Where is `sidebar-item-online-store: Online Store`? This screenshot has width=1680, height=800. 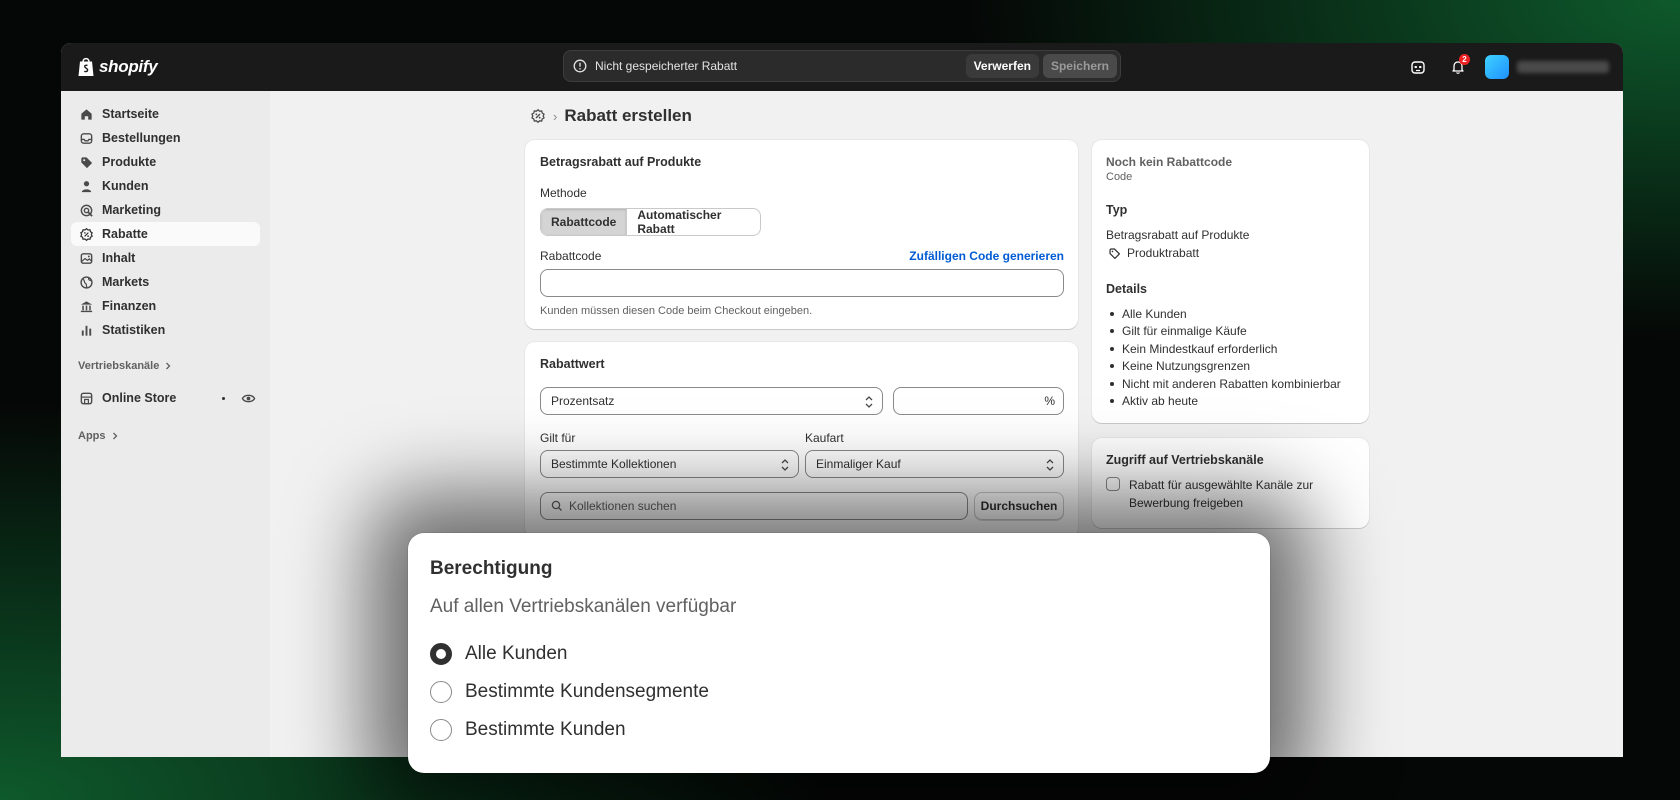 sidebar-item-online-store: Online Store is located at coordinates (165, 398).